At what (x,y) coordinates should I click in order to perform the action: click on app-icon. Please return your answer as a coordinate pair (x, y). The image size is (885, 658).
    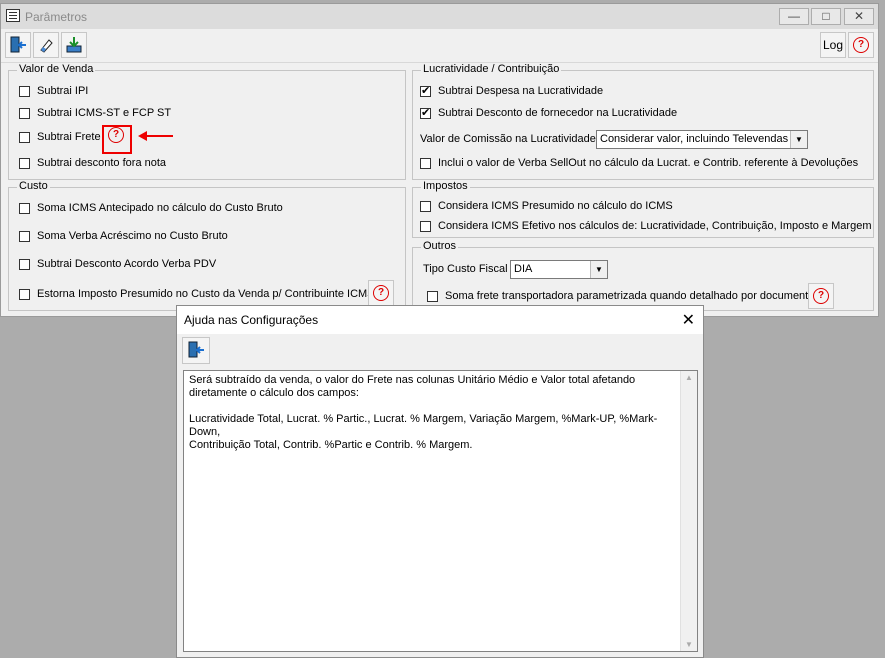
    Looking at the image, I should click on (13, 15).